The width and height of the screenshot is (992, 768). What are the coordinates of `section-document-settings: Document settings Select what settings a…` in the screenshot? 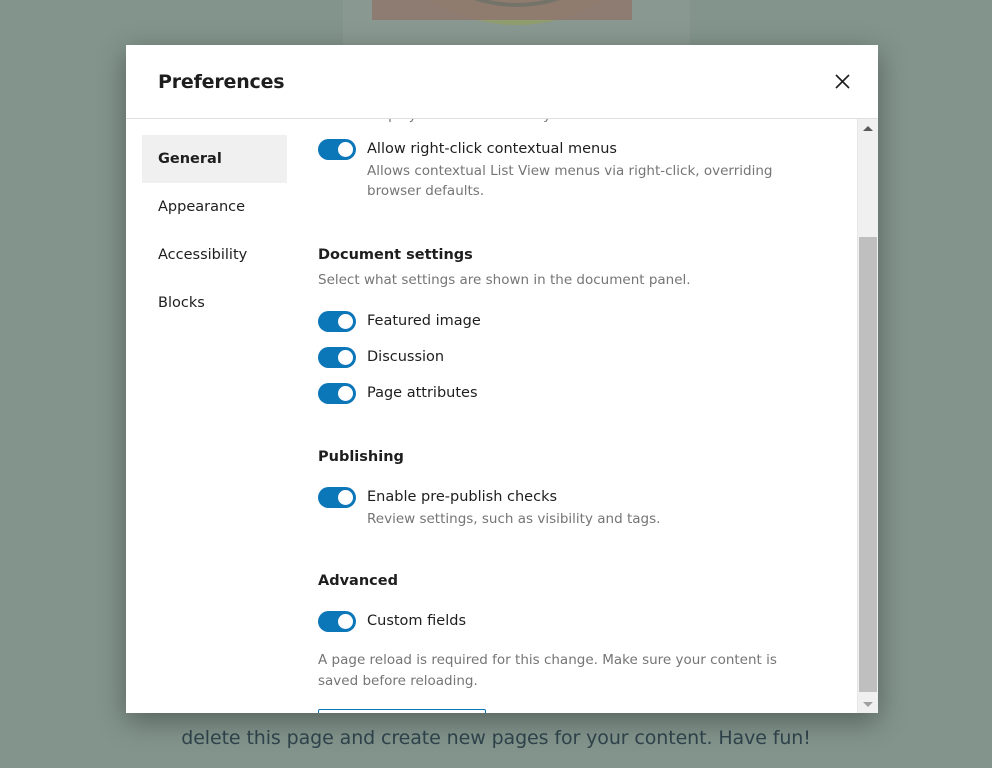 It's located at (571, 325).